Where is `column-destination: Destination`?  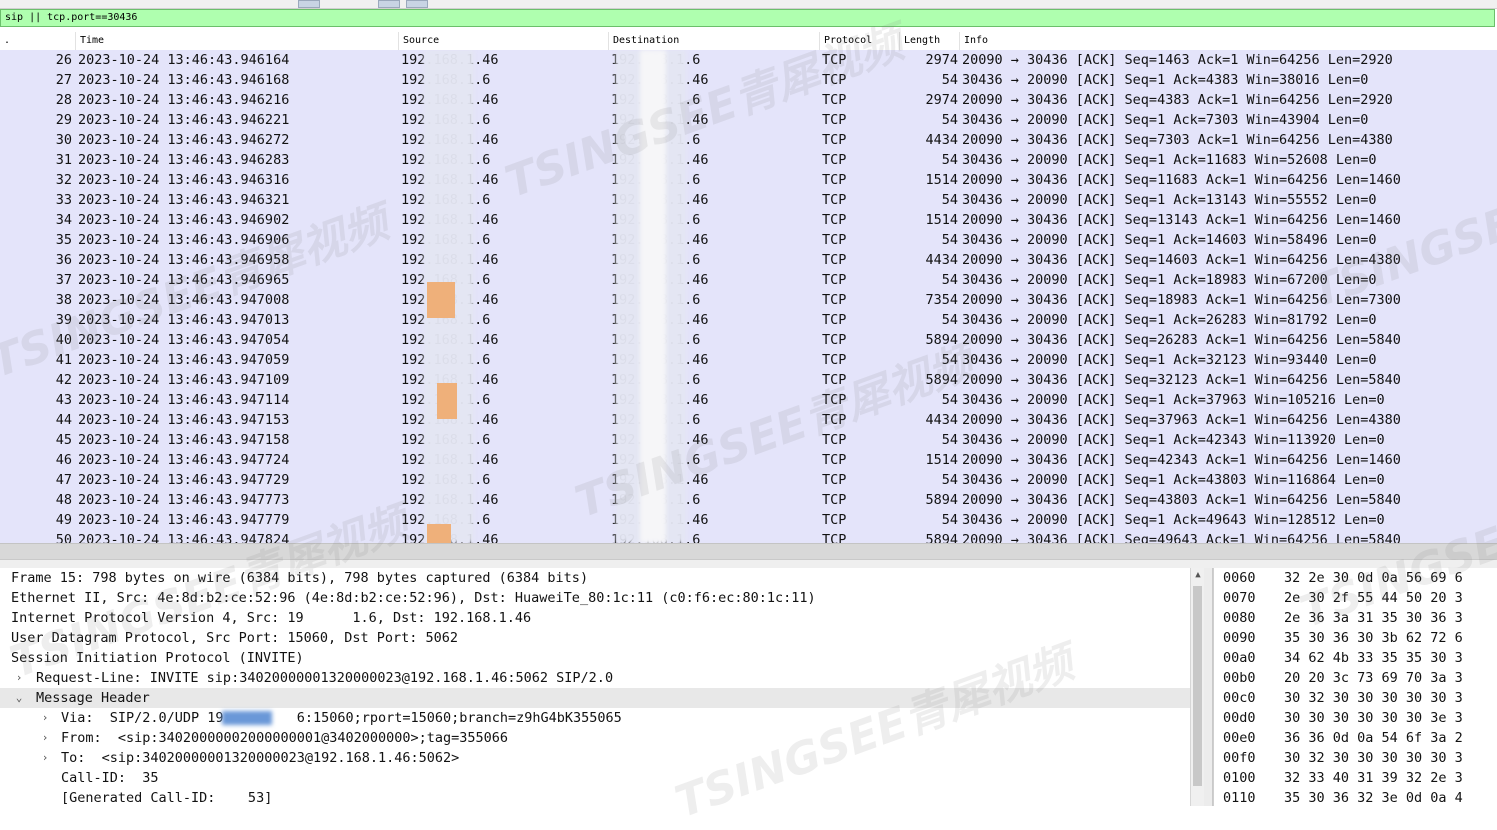 column-destination: Destination is located at coordinates (713, 41).